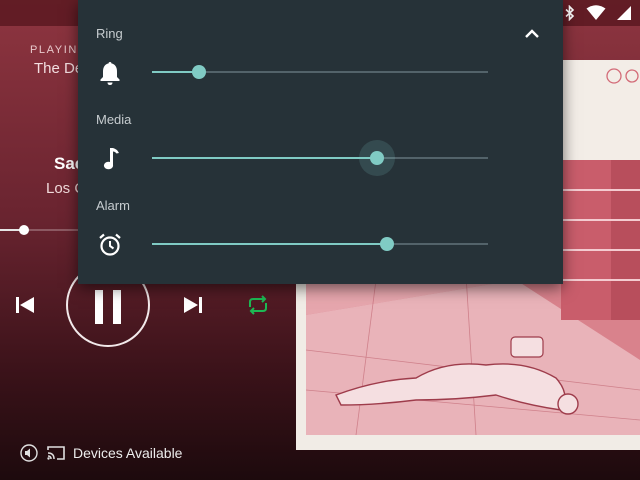 This screenshot has width=640, height=480. Describe the element at coordinates (110, 159) in the screenshot. I see `music-note-icon` at that location.